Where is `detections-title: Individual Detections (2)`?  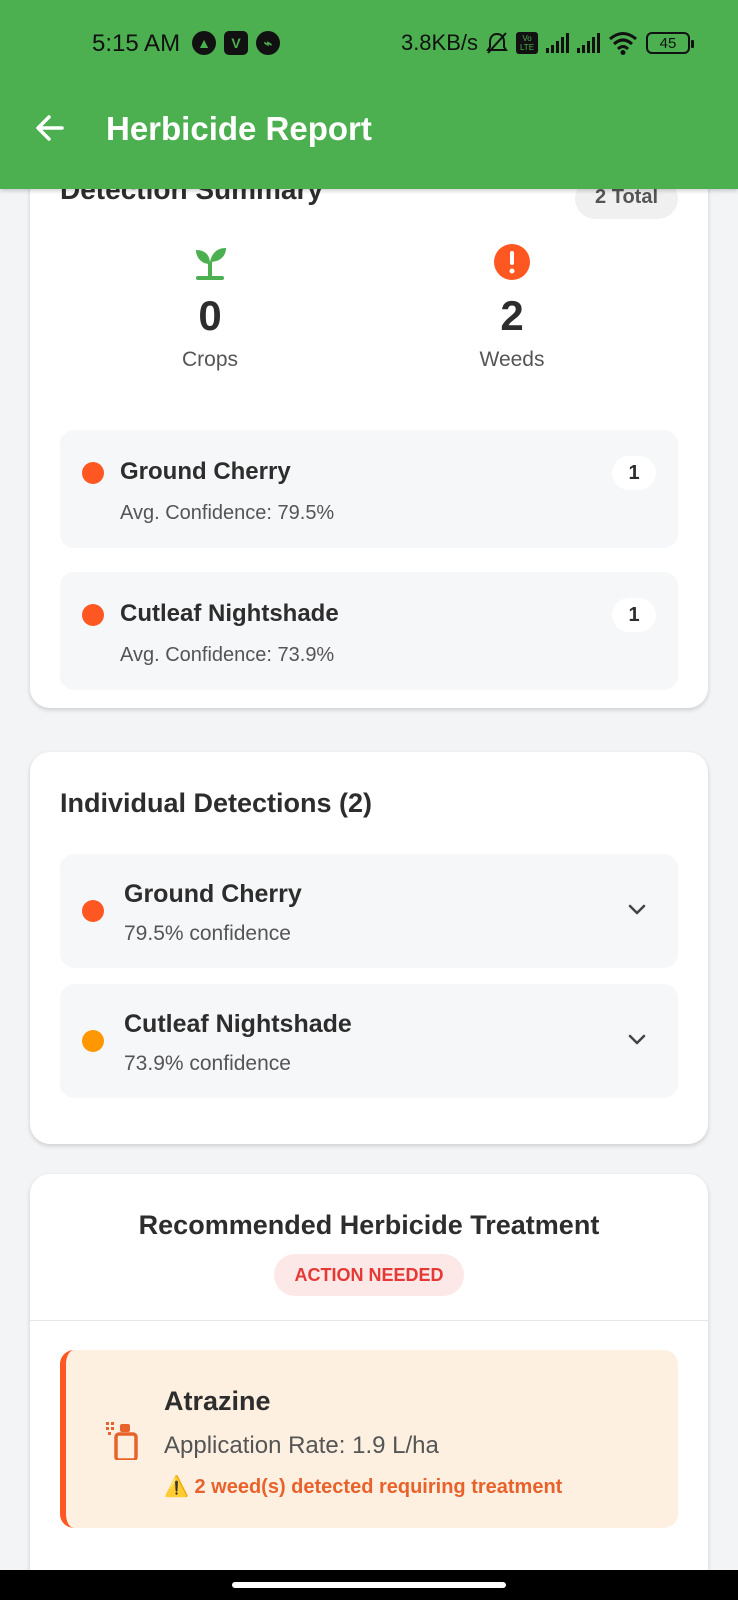
detections-title: Individual Detections (2) is located at coordinates (216, 803).